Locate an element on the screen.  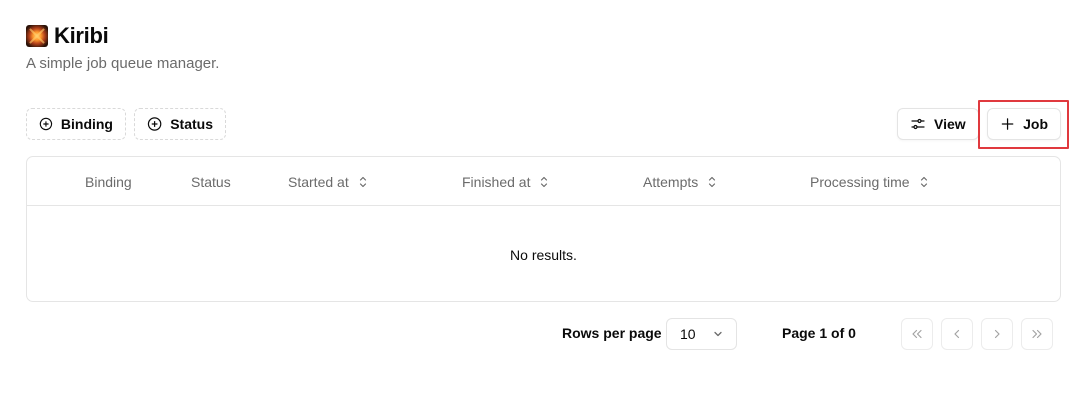
column-header-binding: Binding is located at coordinates (108, 181).